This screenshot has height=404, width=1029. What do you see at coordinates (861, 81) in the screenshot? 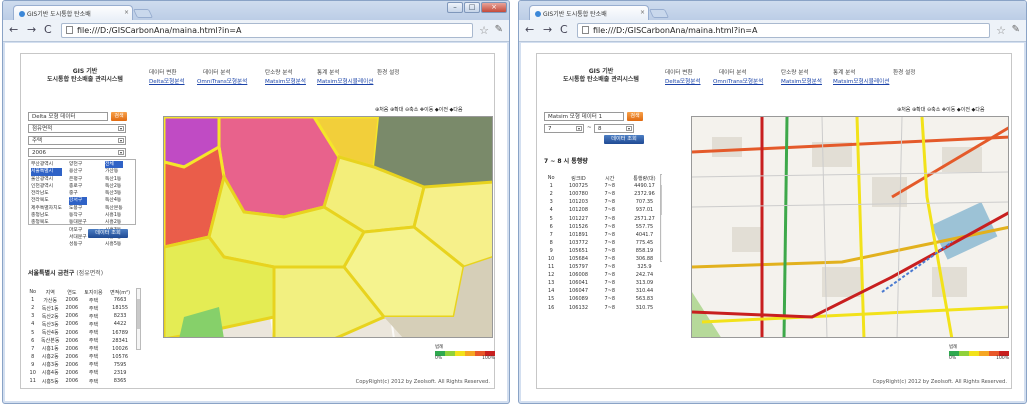
I see `submenu-matsim-sim: Matsim모형시뮬레이션` at bounding box center [861, 81].